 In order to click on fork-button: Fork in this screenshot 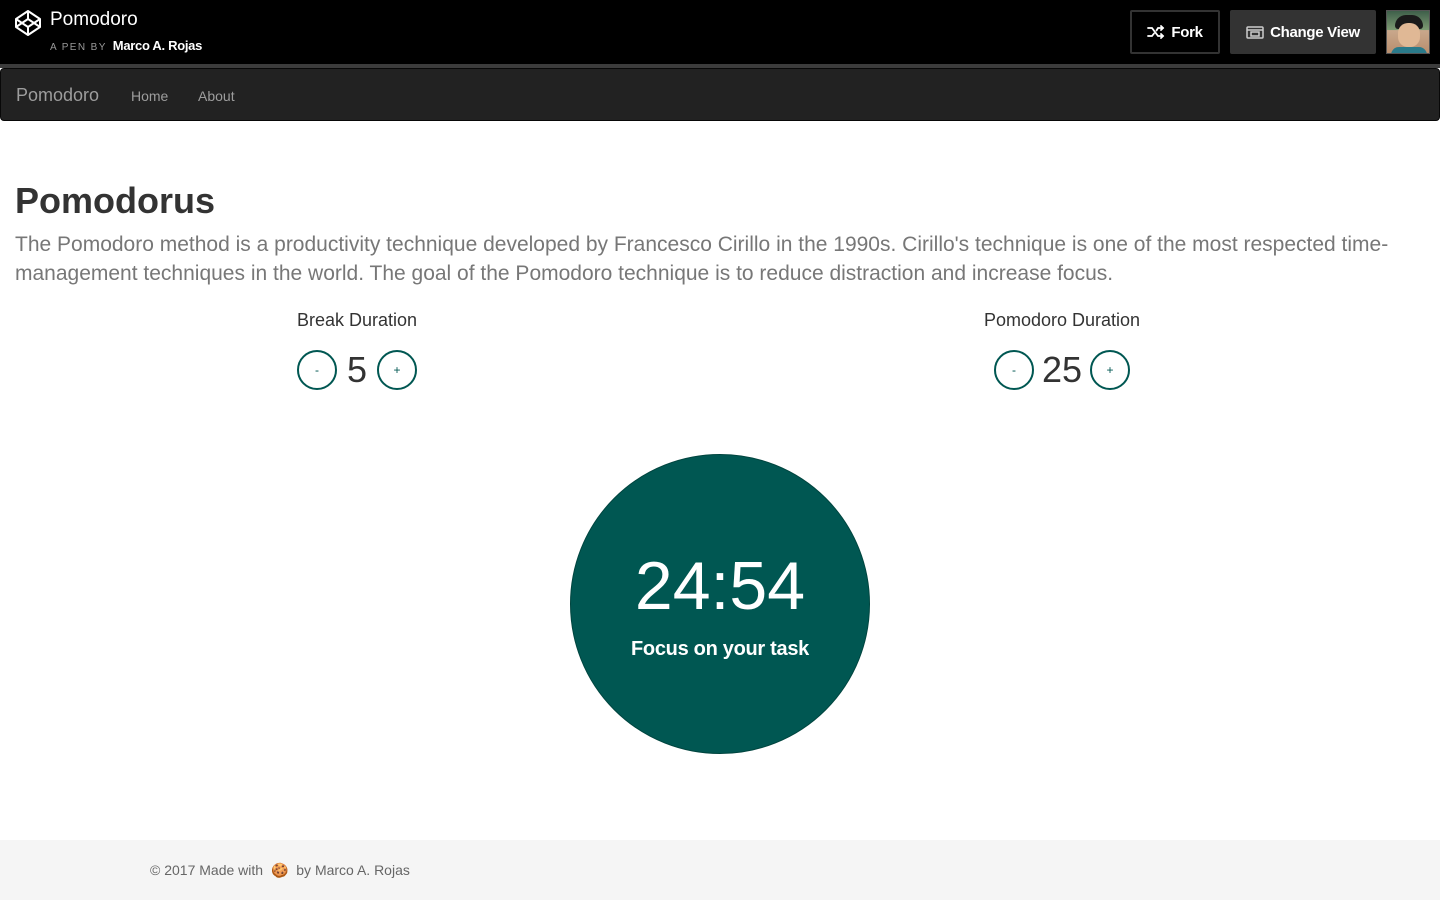, I will do `click(1175, 32)`.